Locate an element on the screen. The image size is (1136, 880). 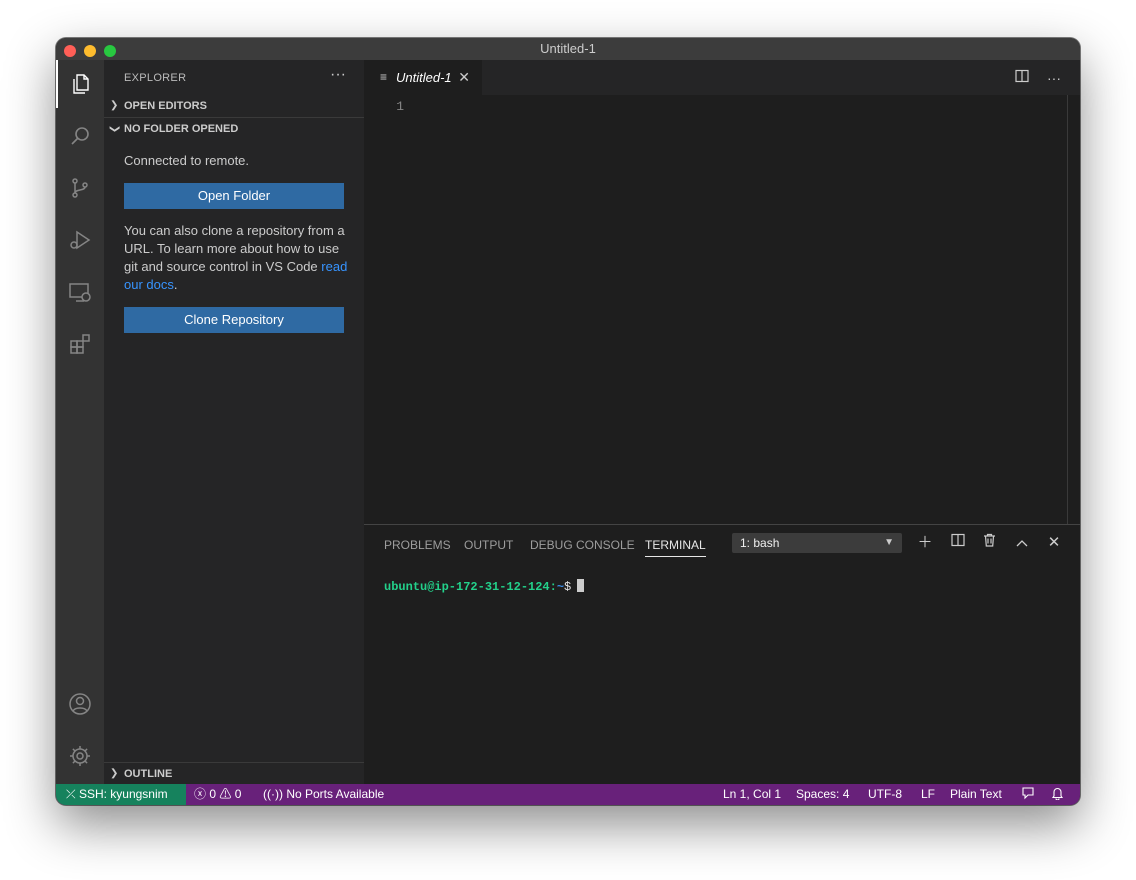
tab-untitled-1: ≡ Untitled-1 ✕ is located at coordinates (423, 77).